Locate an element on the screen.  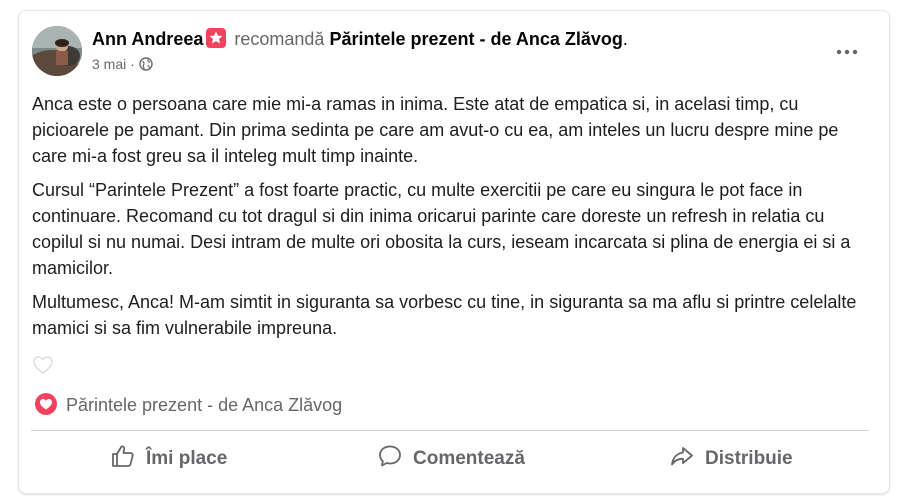
share-label: Distribuie is located at coordinates (749, 458).